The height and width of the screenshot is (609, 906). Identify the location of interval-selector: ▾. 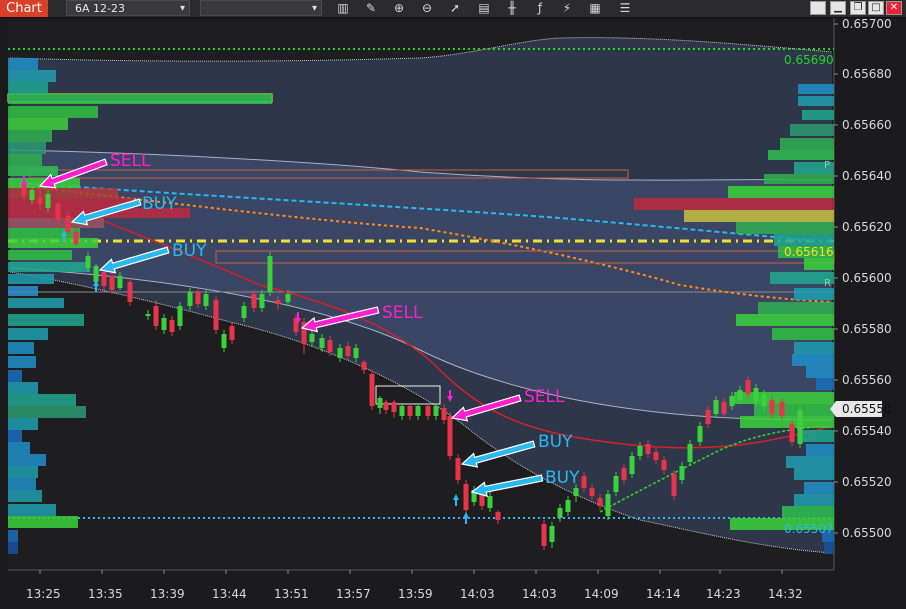
(261, 8).